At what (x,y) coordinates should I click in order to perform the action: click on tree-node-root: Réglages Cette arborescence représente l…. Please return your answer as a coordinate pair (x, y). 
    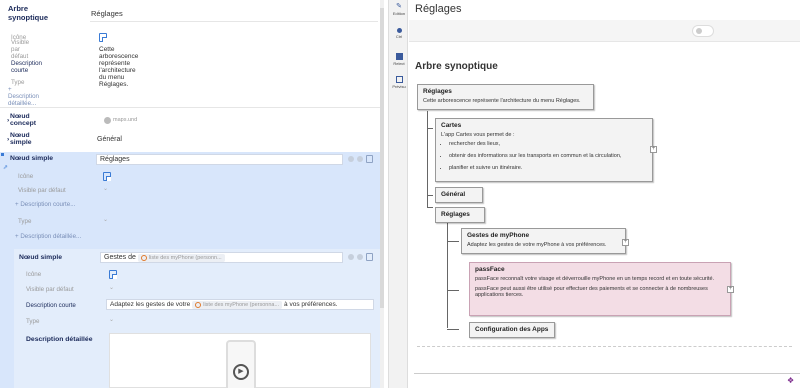
    Looking at the image, I should click on (505, 97).